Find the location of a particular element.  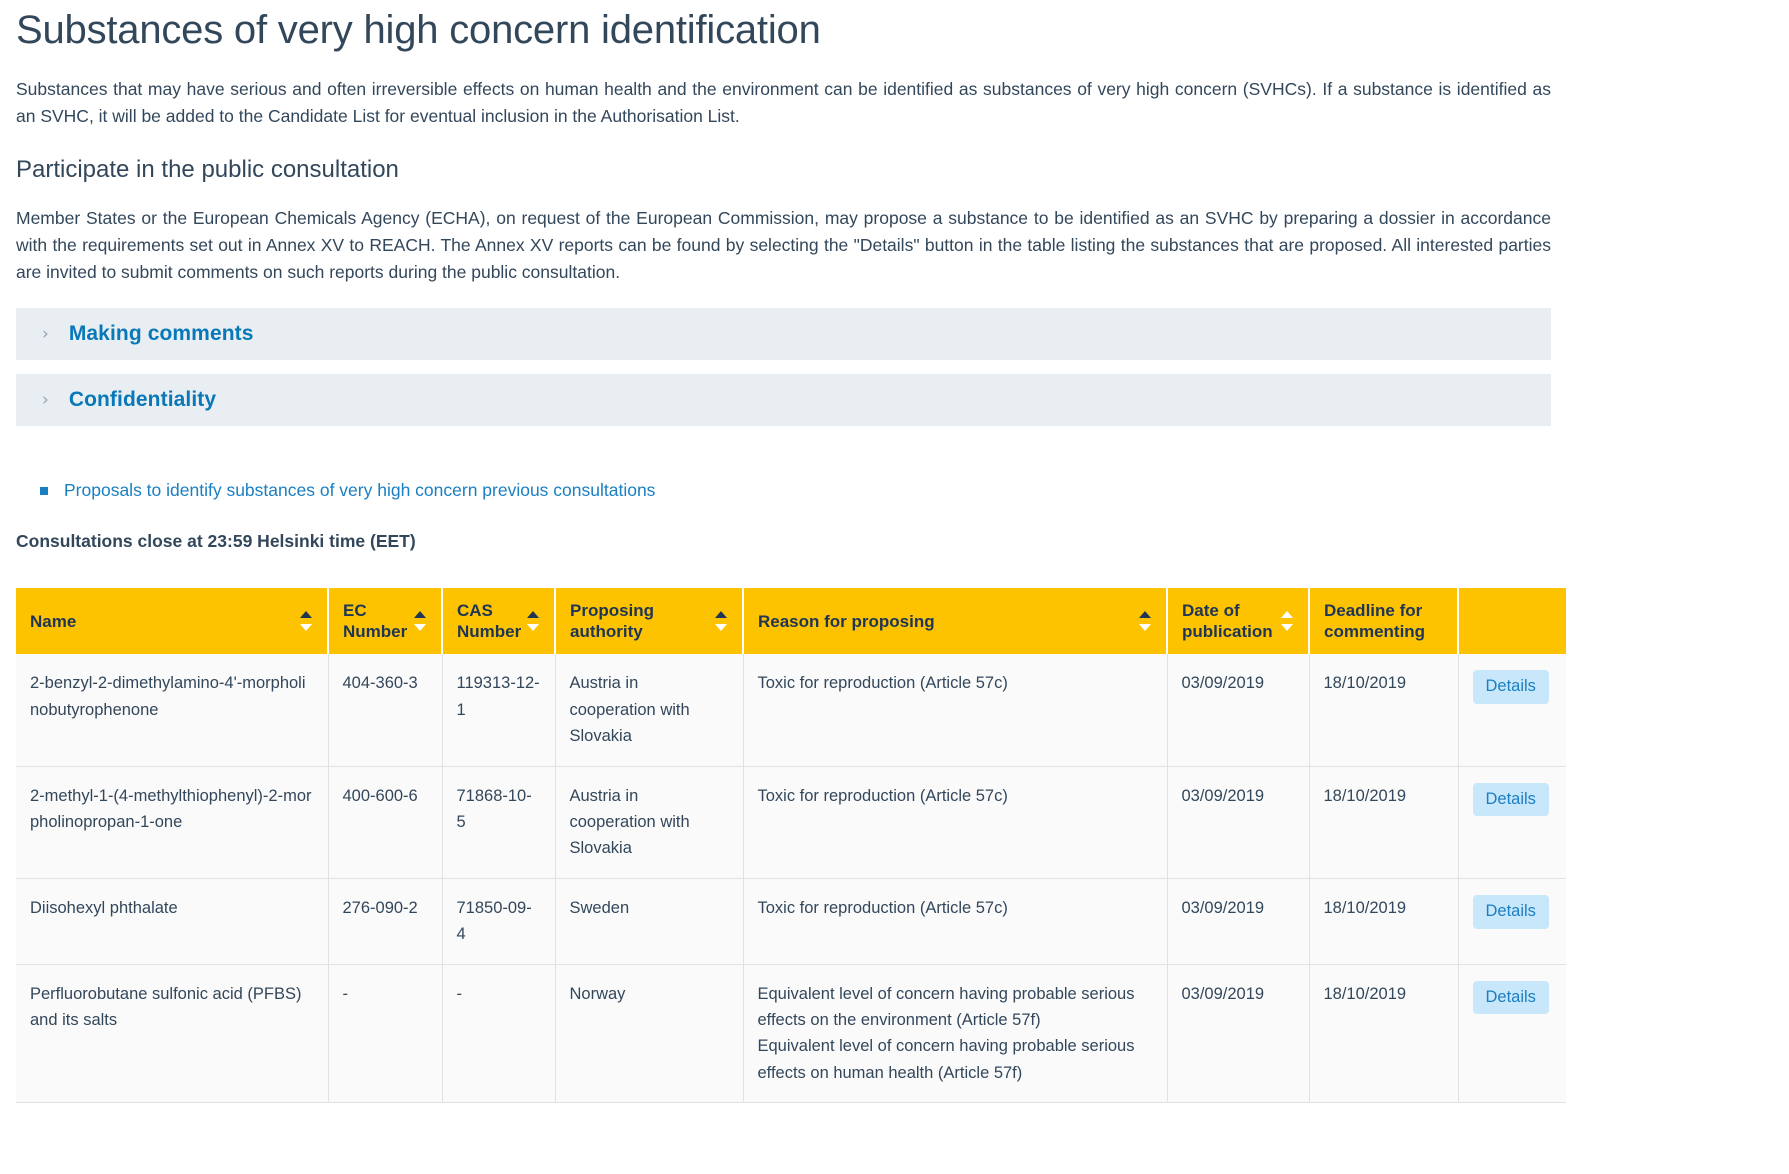

column-header-cas-number: CAS Number is located at coordinates (499, 621).